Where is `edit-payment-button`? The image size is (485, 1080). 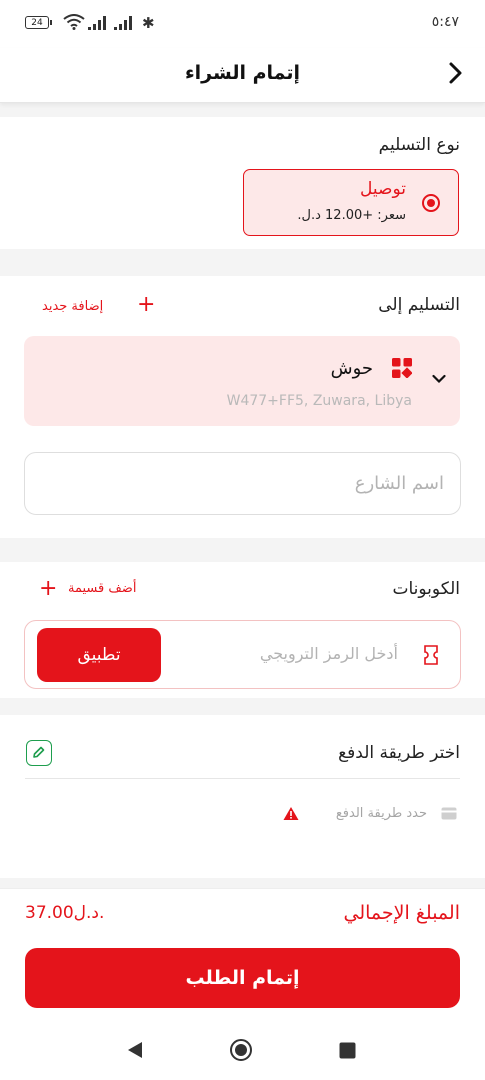
edit-payment-button is located at coordinates (39, 753).